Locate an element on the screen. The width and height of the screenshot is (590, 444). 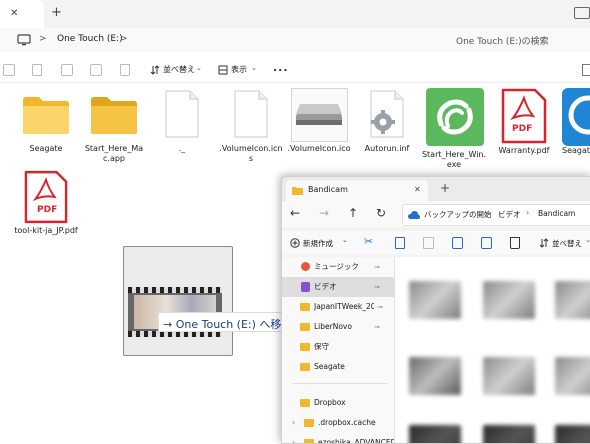
details-pane-button is located at coordinates (586, 70).